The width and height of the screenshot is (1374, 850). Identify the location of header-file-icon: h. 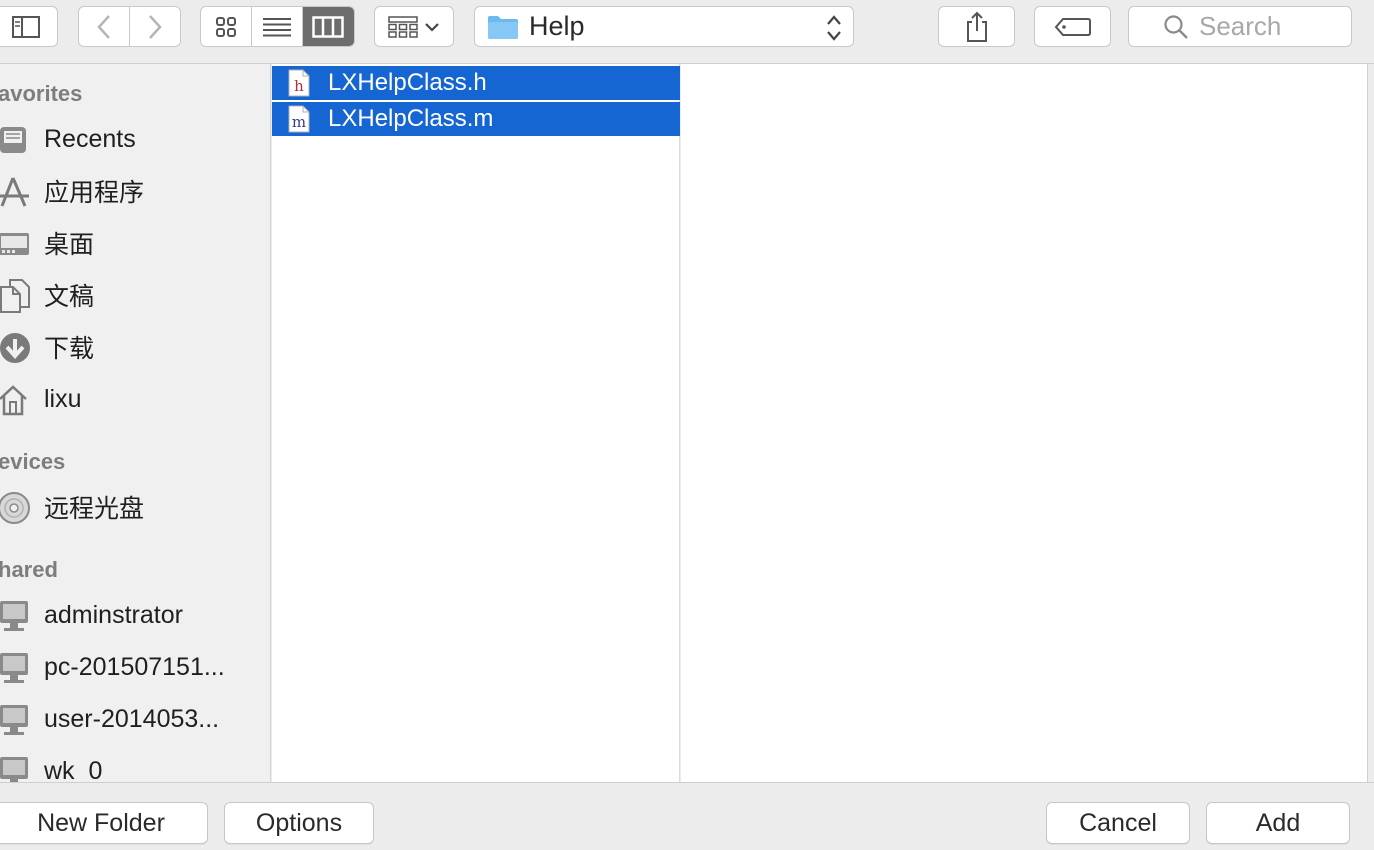
(299, 83).